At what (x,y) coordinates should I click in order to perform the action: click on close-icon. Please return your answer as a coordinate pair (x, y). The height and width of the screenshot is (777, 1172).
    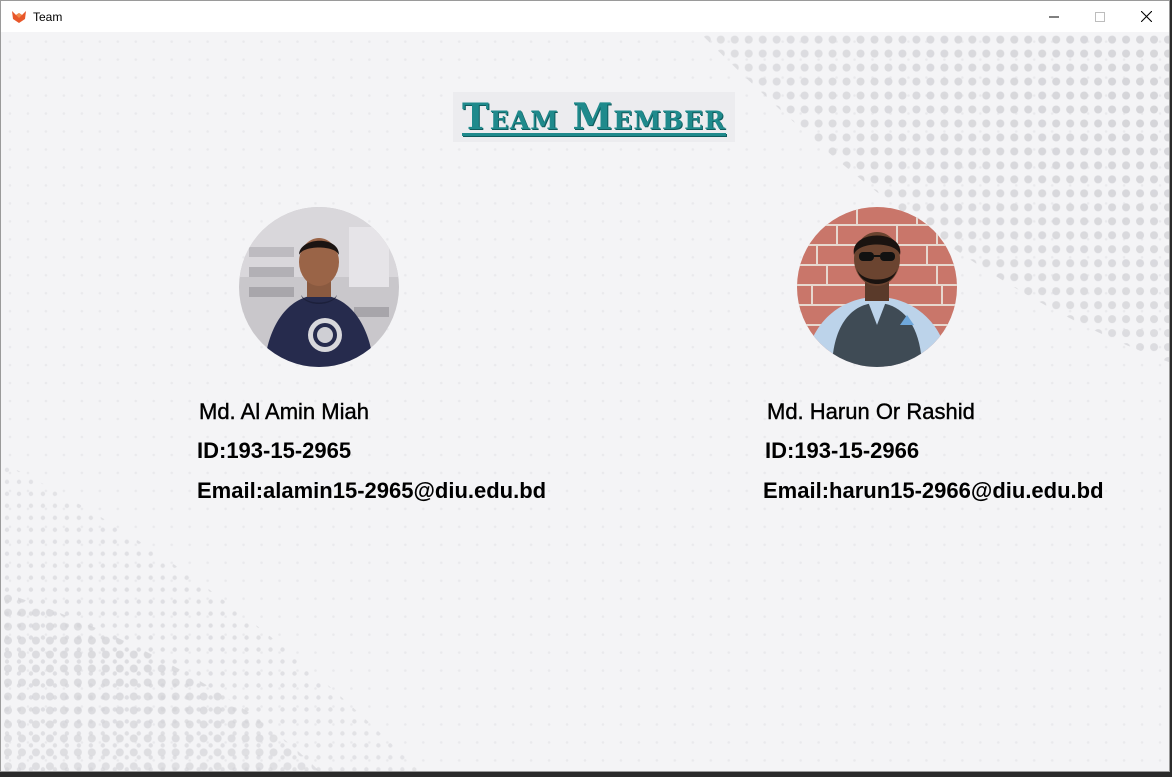
    Looking at the image, I should click on (1146, 16).